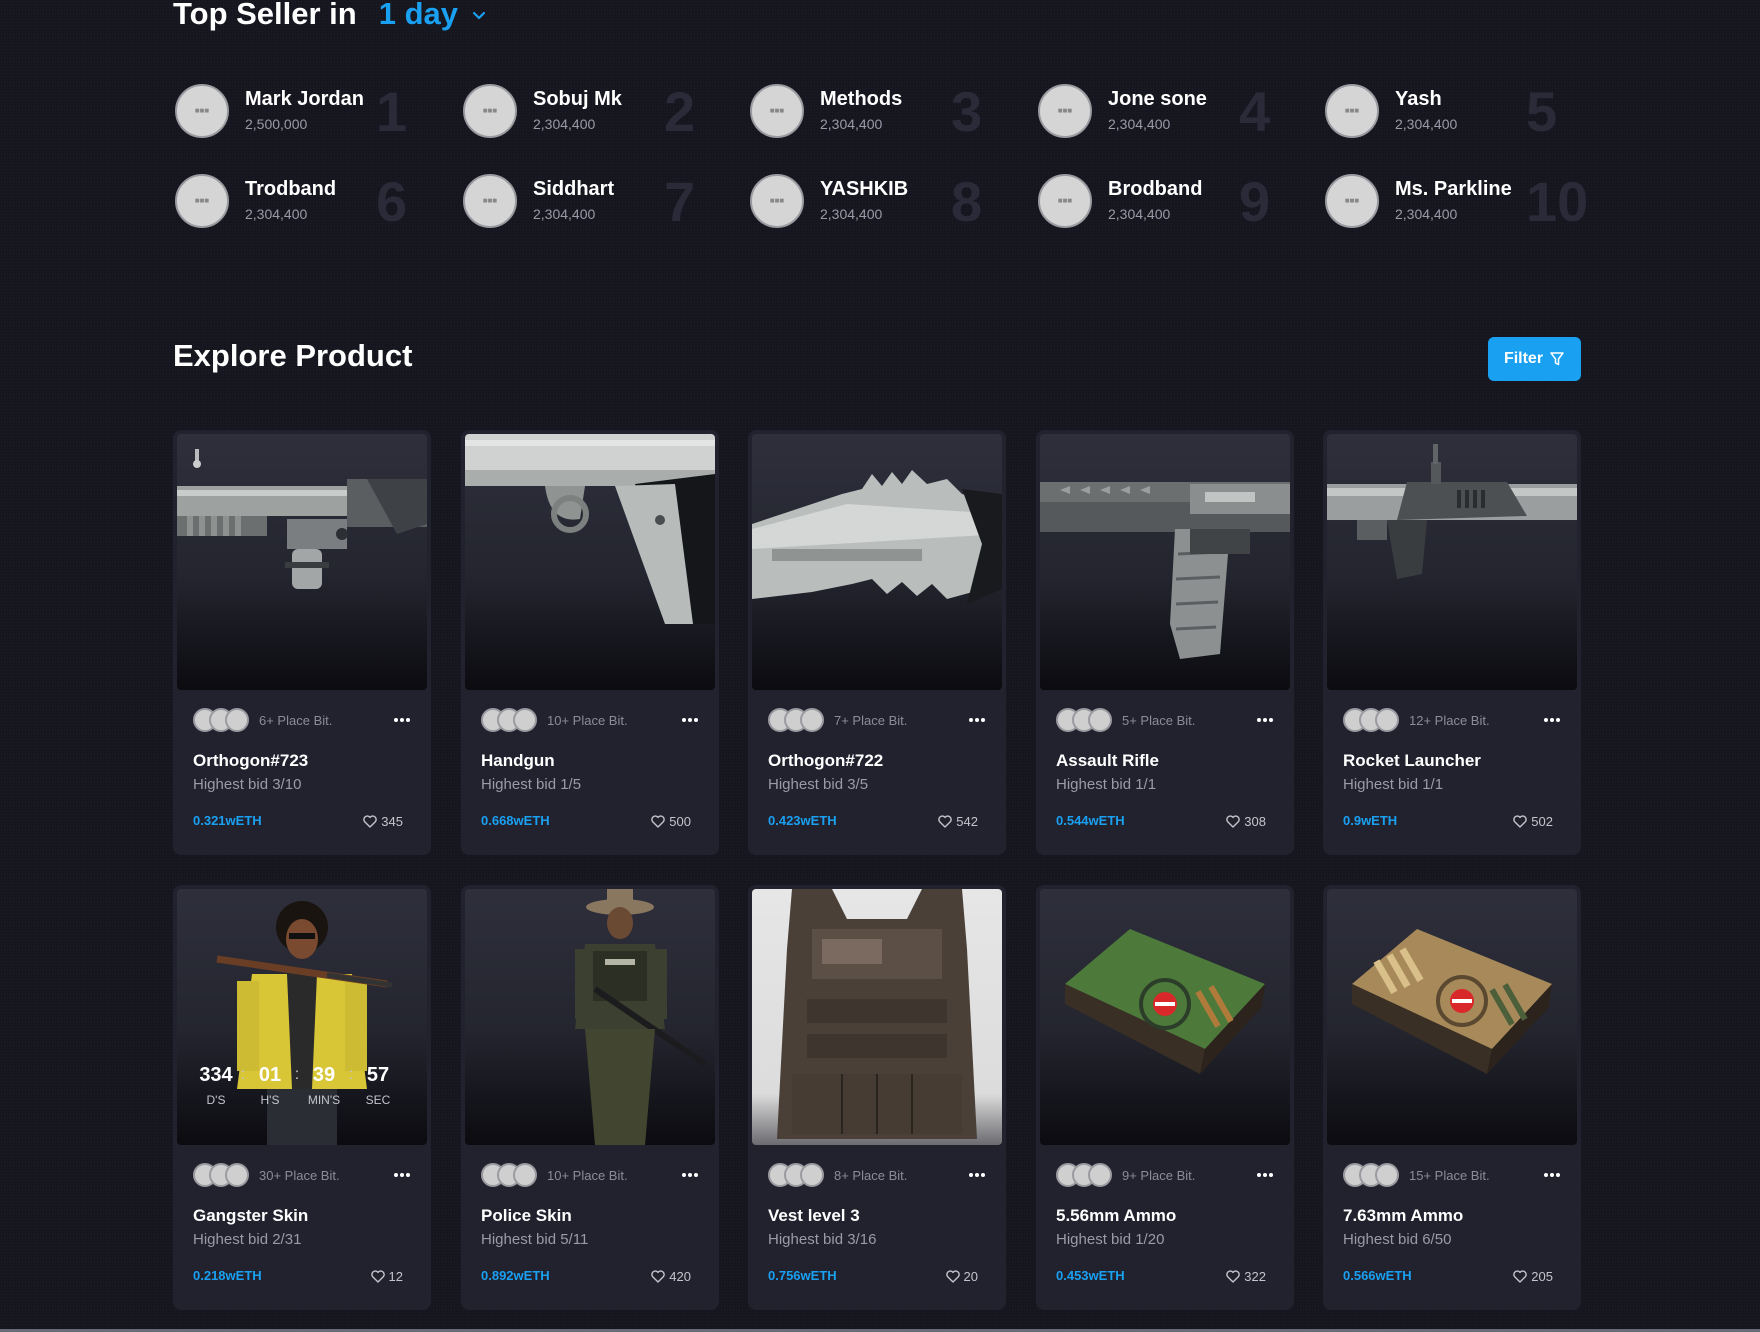  What do you see at coordinates (1125, 720) in the screenshot?
I see `bidders: 5+ Place Bit.` at bounding box center [1125, 720].